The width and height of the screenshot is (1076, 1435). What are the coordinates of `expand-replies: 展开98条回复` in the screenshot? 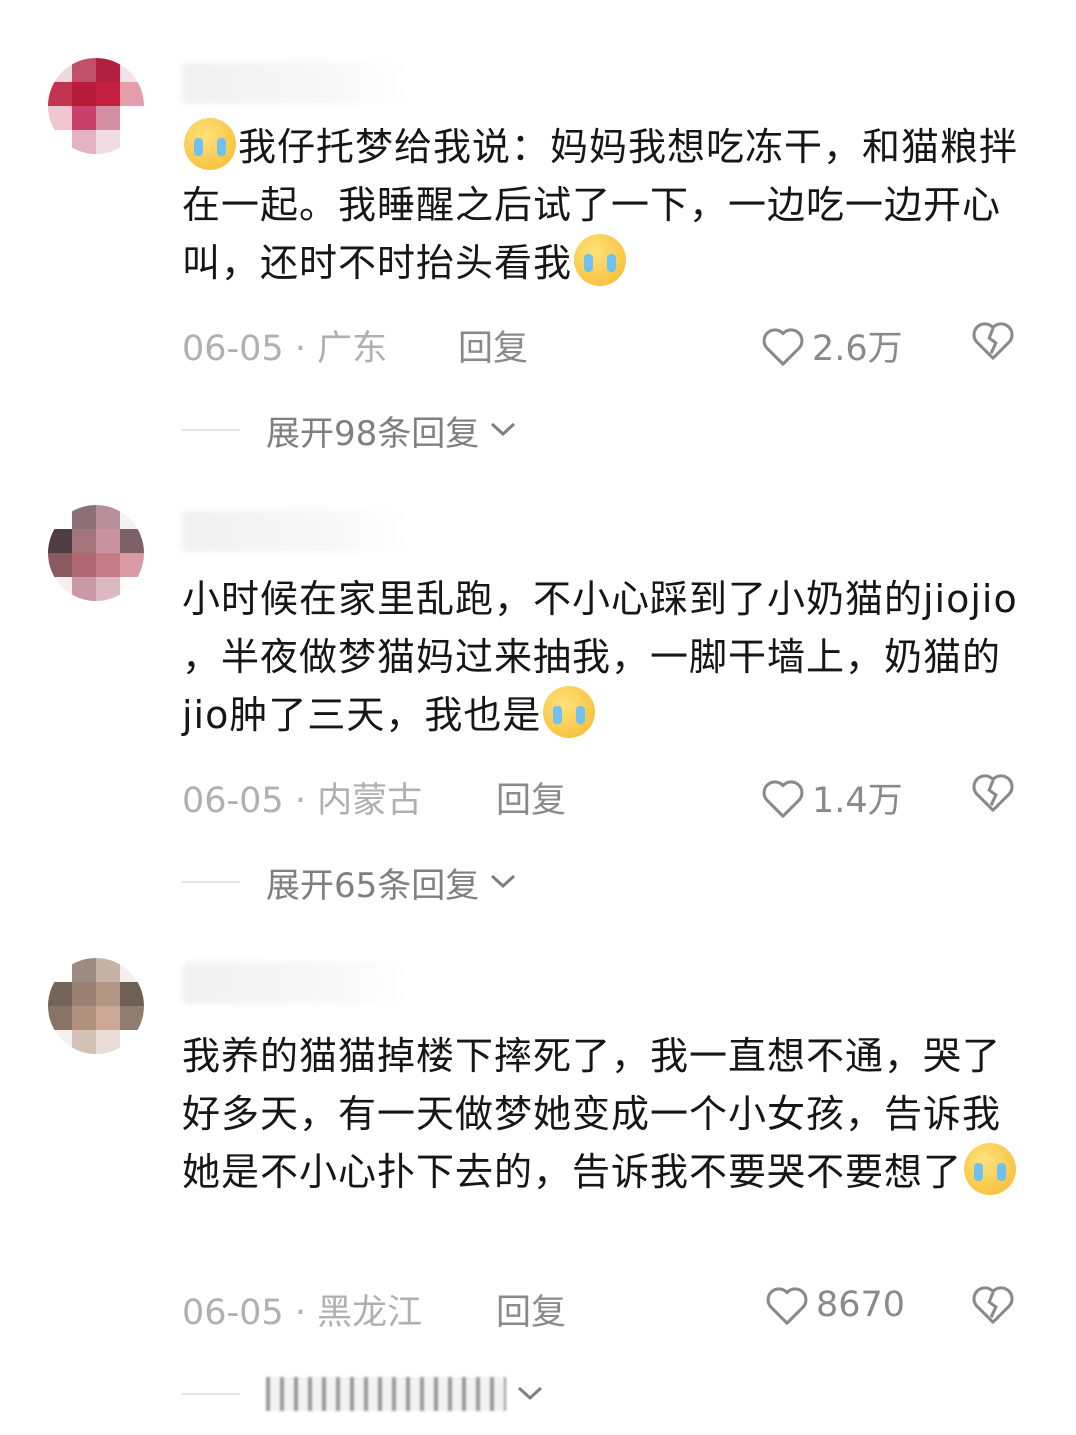 It's located at (349, 431).